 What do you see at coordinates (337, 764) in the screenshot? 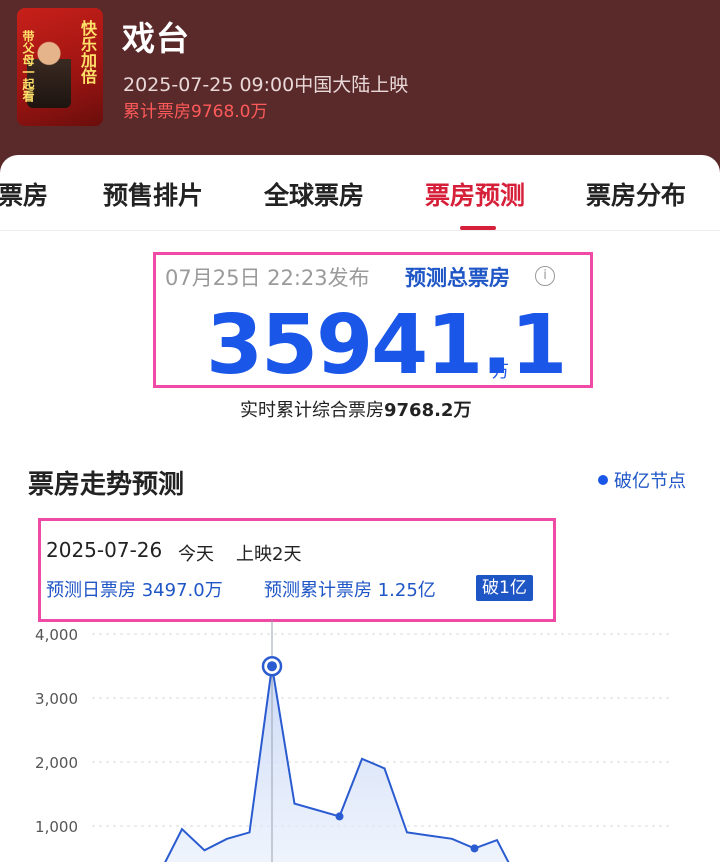
I see `chart-area` at bounding box center [337, 764].